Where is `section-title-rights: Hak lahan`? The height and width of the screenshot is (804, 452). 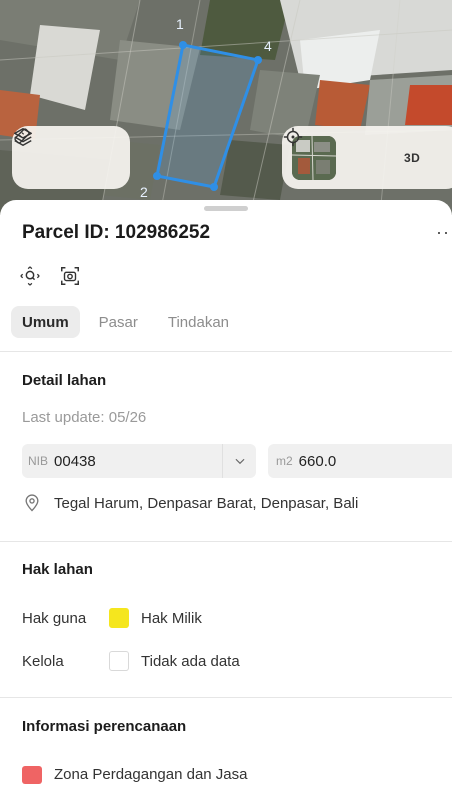
section-title-rights: Hak lahan is located at coordinates (57, 569).